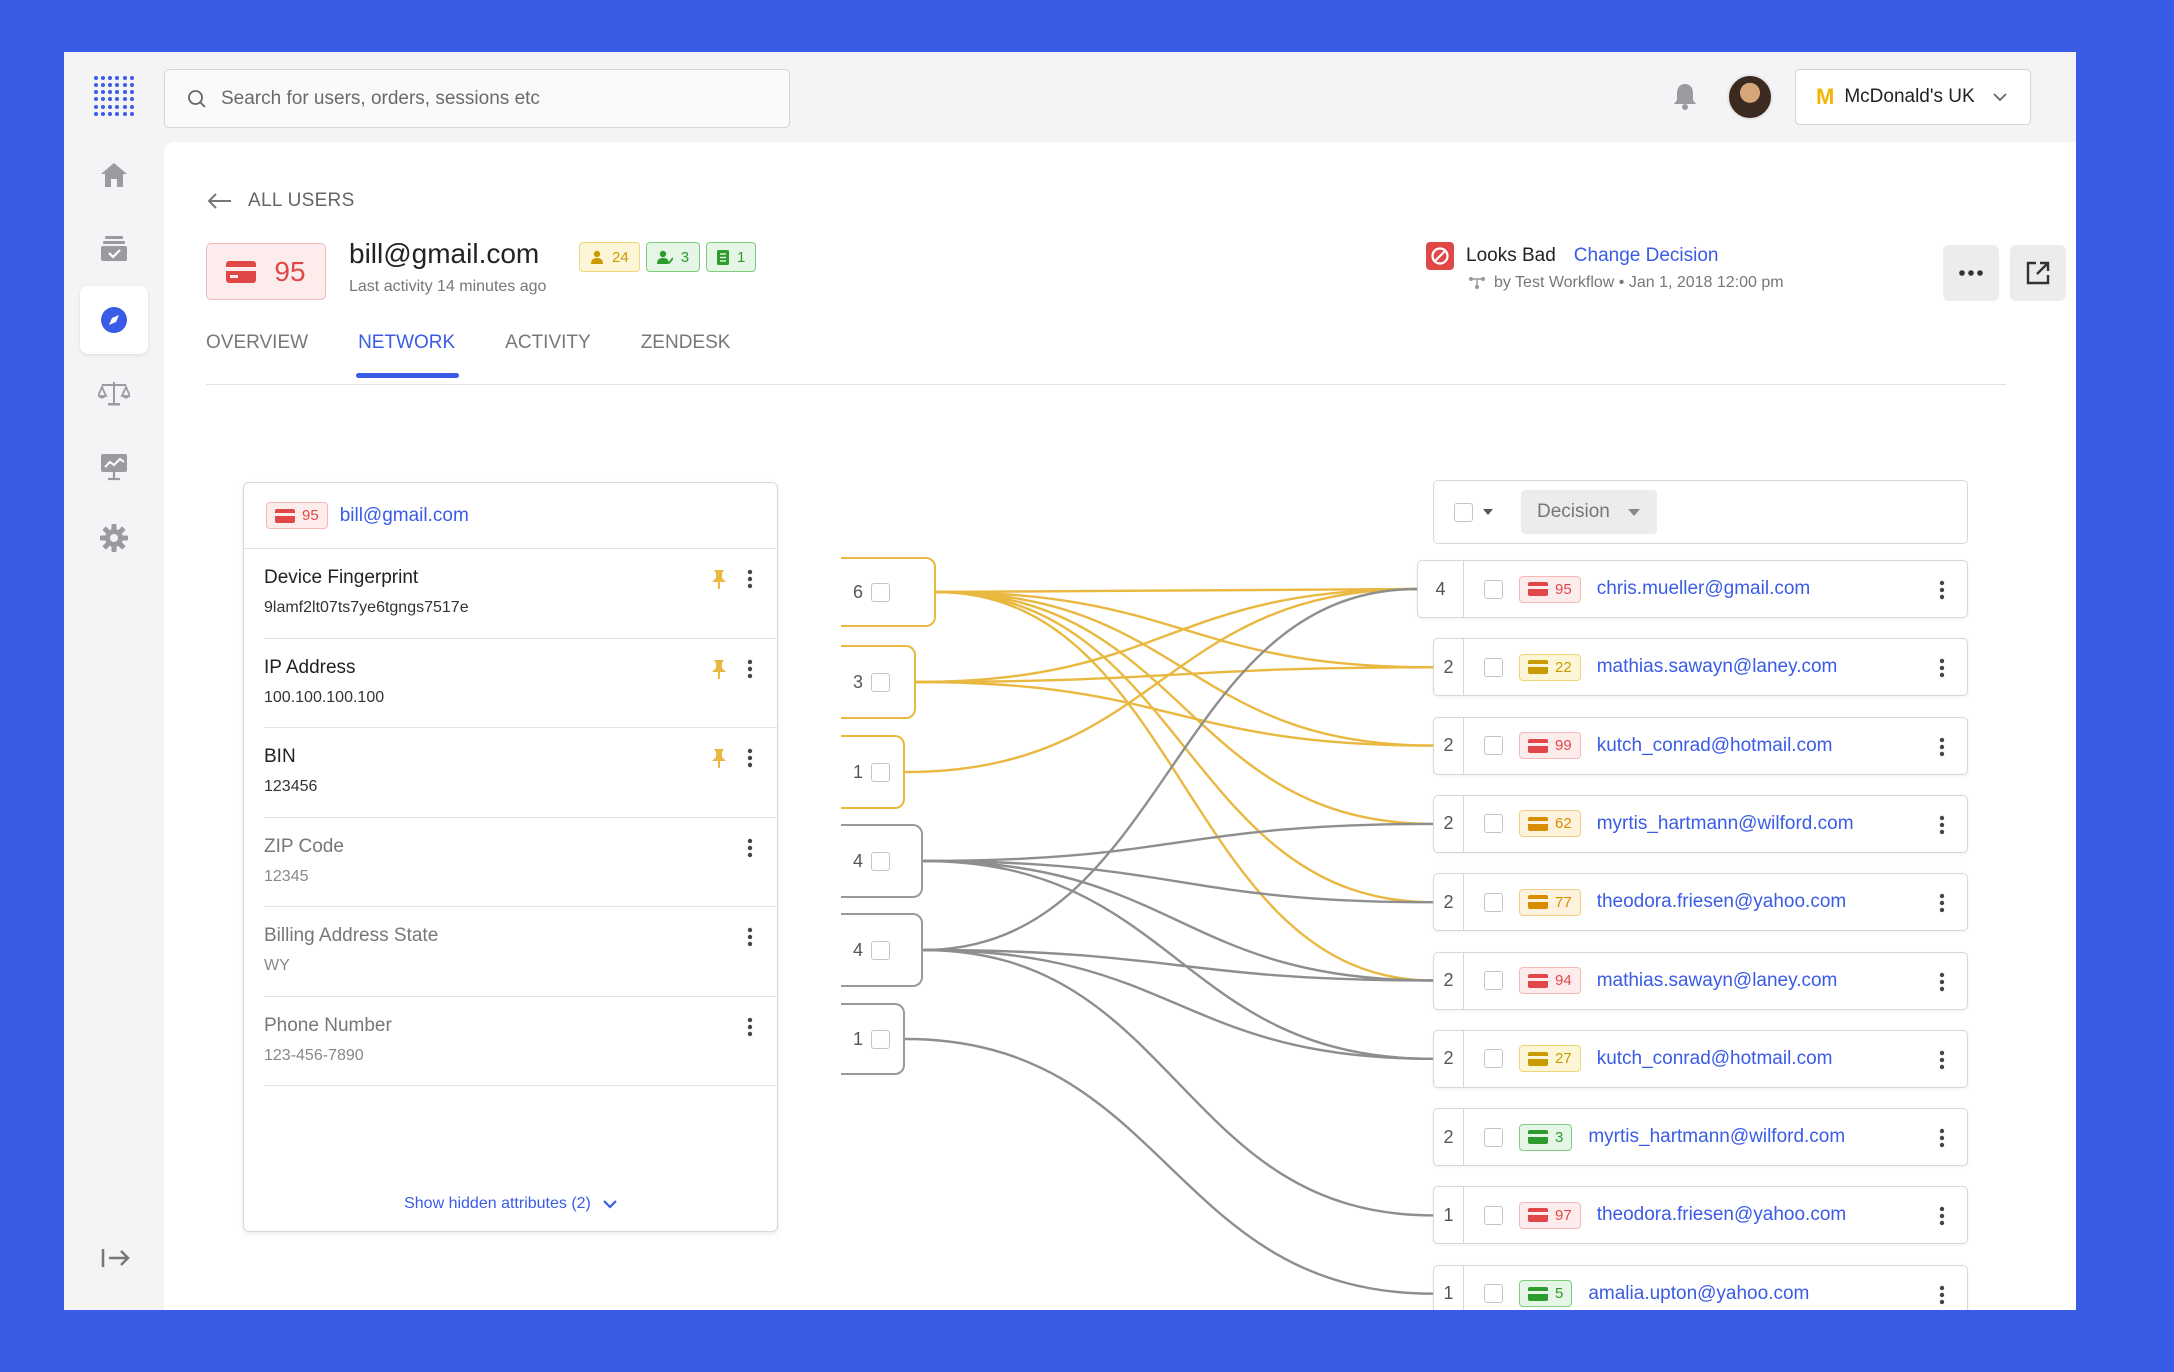  What do you see at coordinates (510, 1204) in the screenshot?
I see `show-hidden-attributes-button: Show hidden attributes (2)` at bounding box center [510, 1204].